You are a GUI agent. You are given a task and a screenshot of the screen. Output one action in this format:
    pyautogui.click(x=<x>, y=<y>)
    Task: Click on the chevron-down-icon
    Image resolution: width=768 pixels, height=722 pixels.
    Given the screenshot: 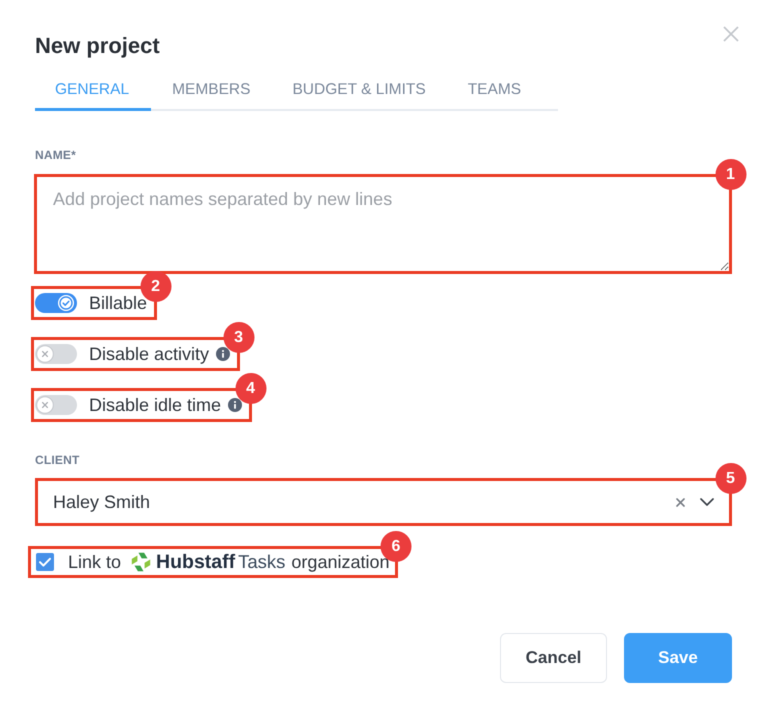 What is the action you would take?
    pyautogui.click(x=707, y=502)
    